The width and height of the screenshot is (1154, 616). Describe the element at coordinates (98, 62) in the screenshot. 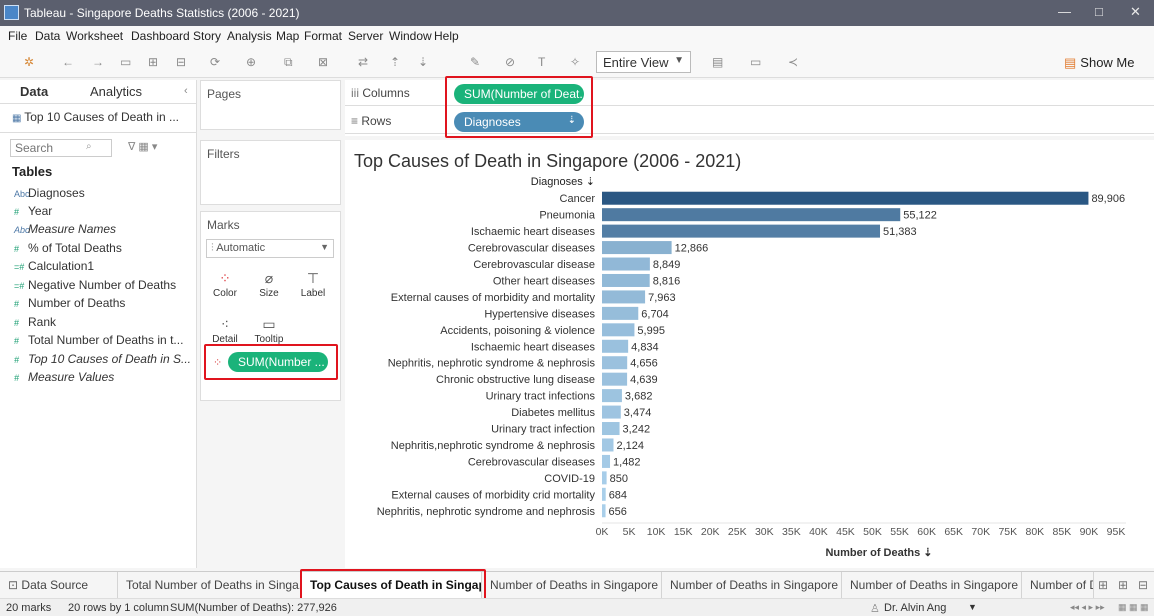

I see `redo-icon: →` at that location.